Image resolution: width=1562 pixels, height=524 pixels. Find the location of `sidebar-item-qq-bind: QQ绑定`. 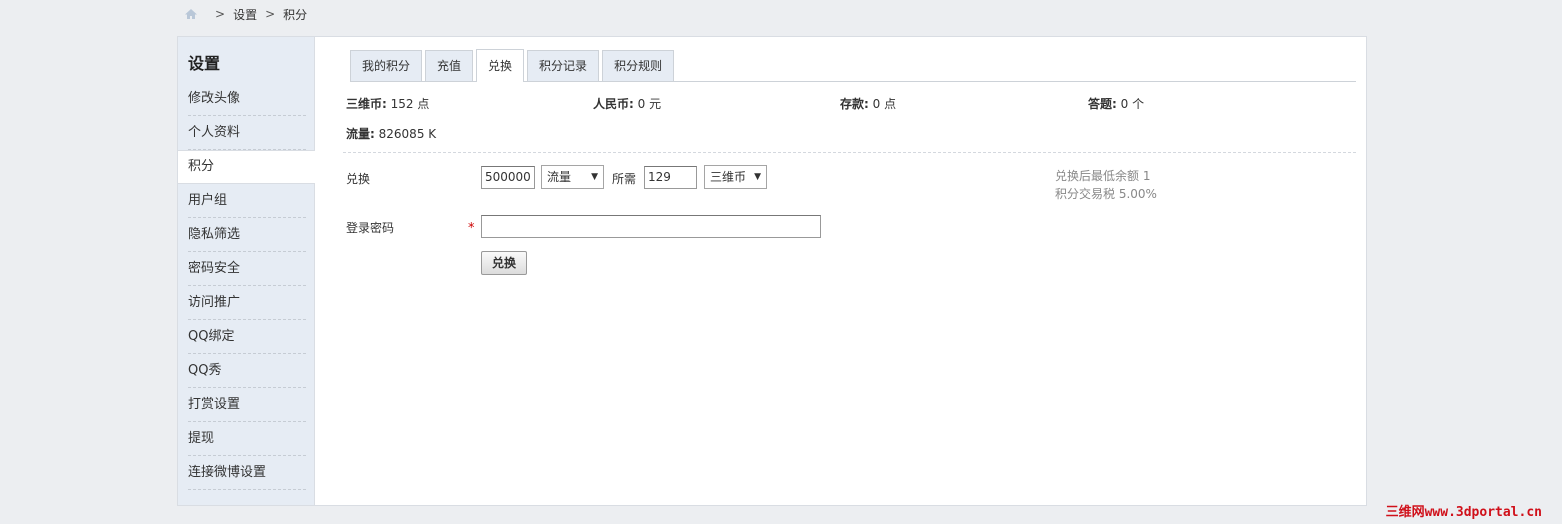

sidebar-item-qq-bind: QQ绑定 is located at coordinates (246, 337).